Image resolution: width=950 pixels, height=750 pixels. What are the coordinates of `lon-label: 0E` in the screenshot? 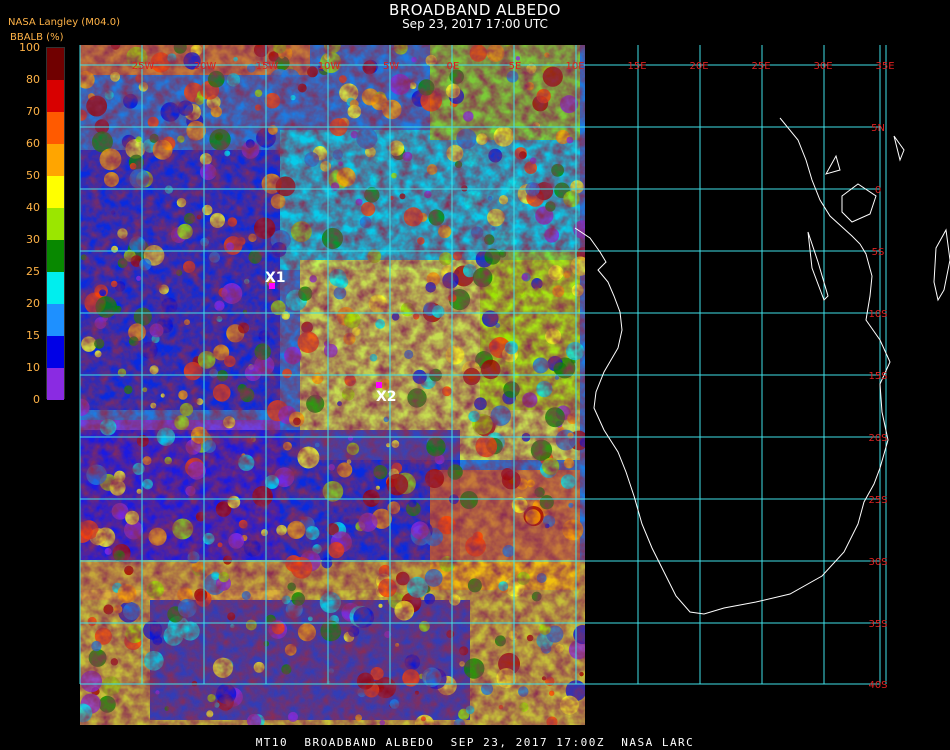 It's located at (453, 66).